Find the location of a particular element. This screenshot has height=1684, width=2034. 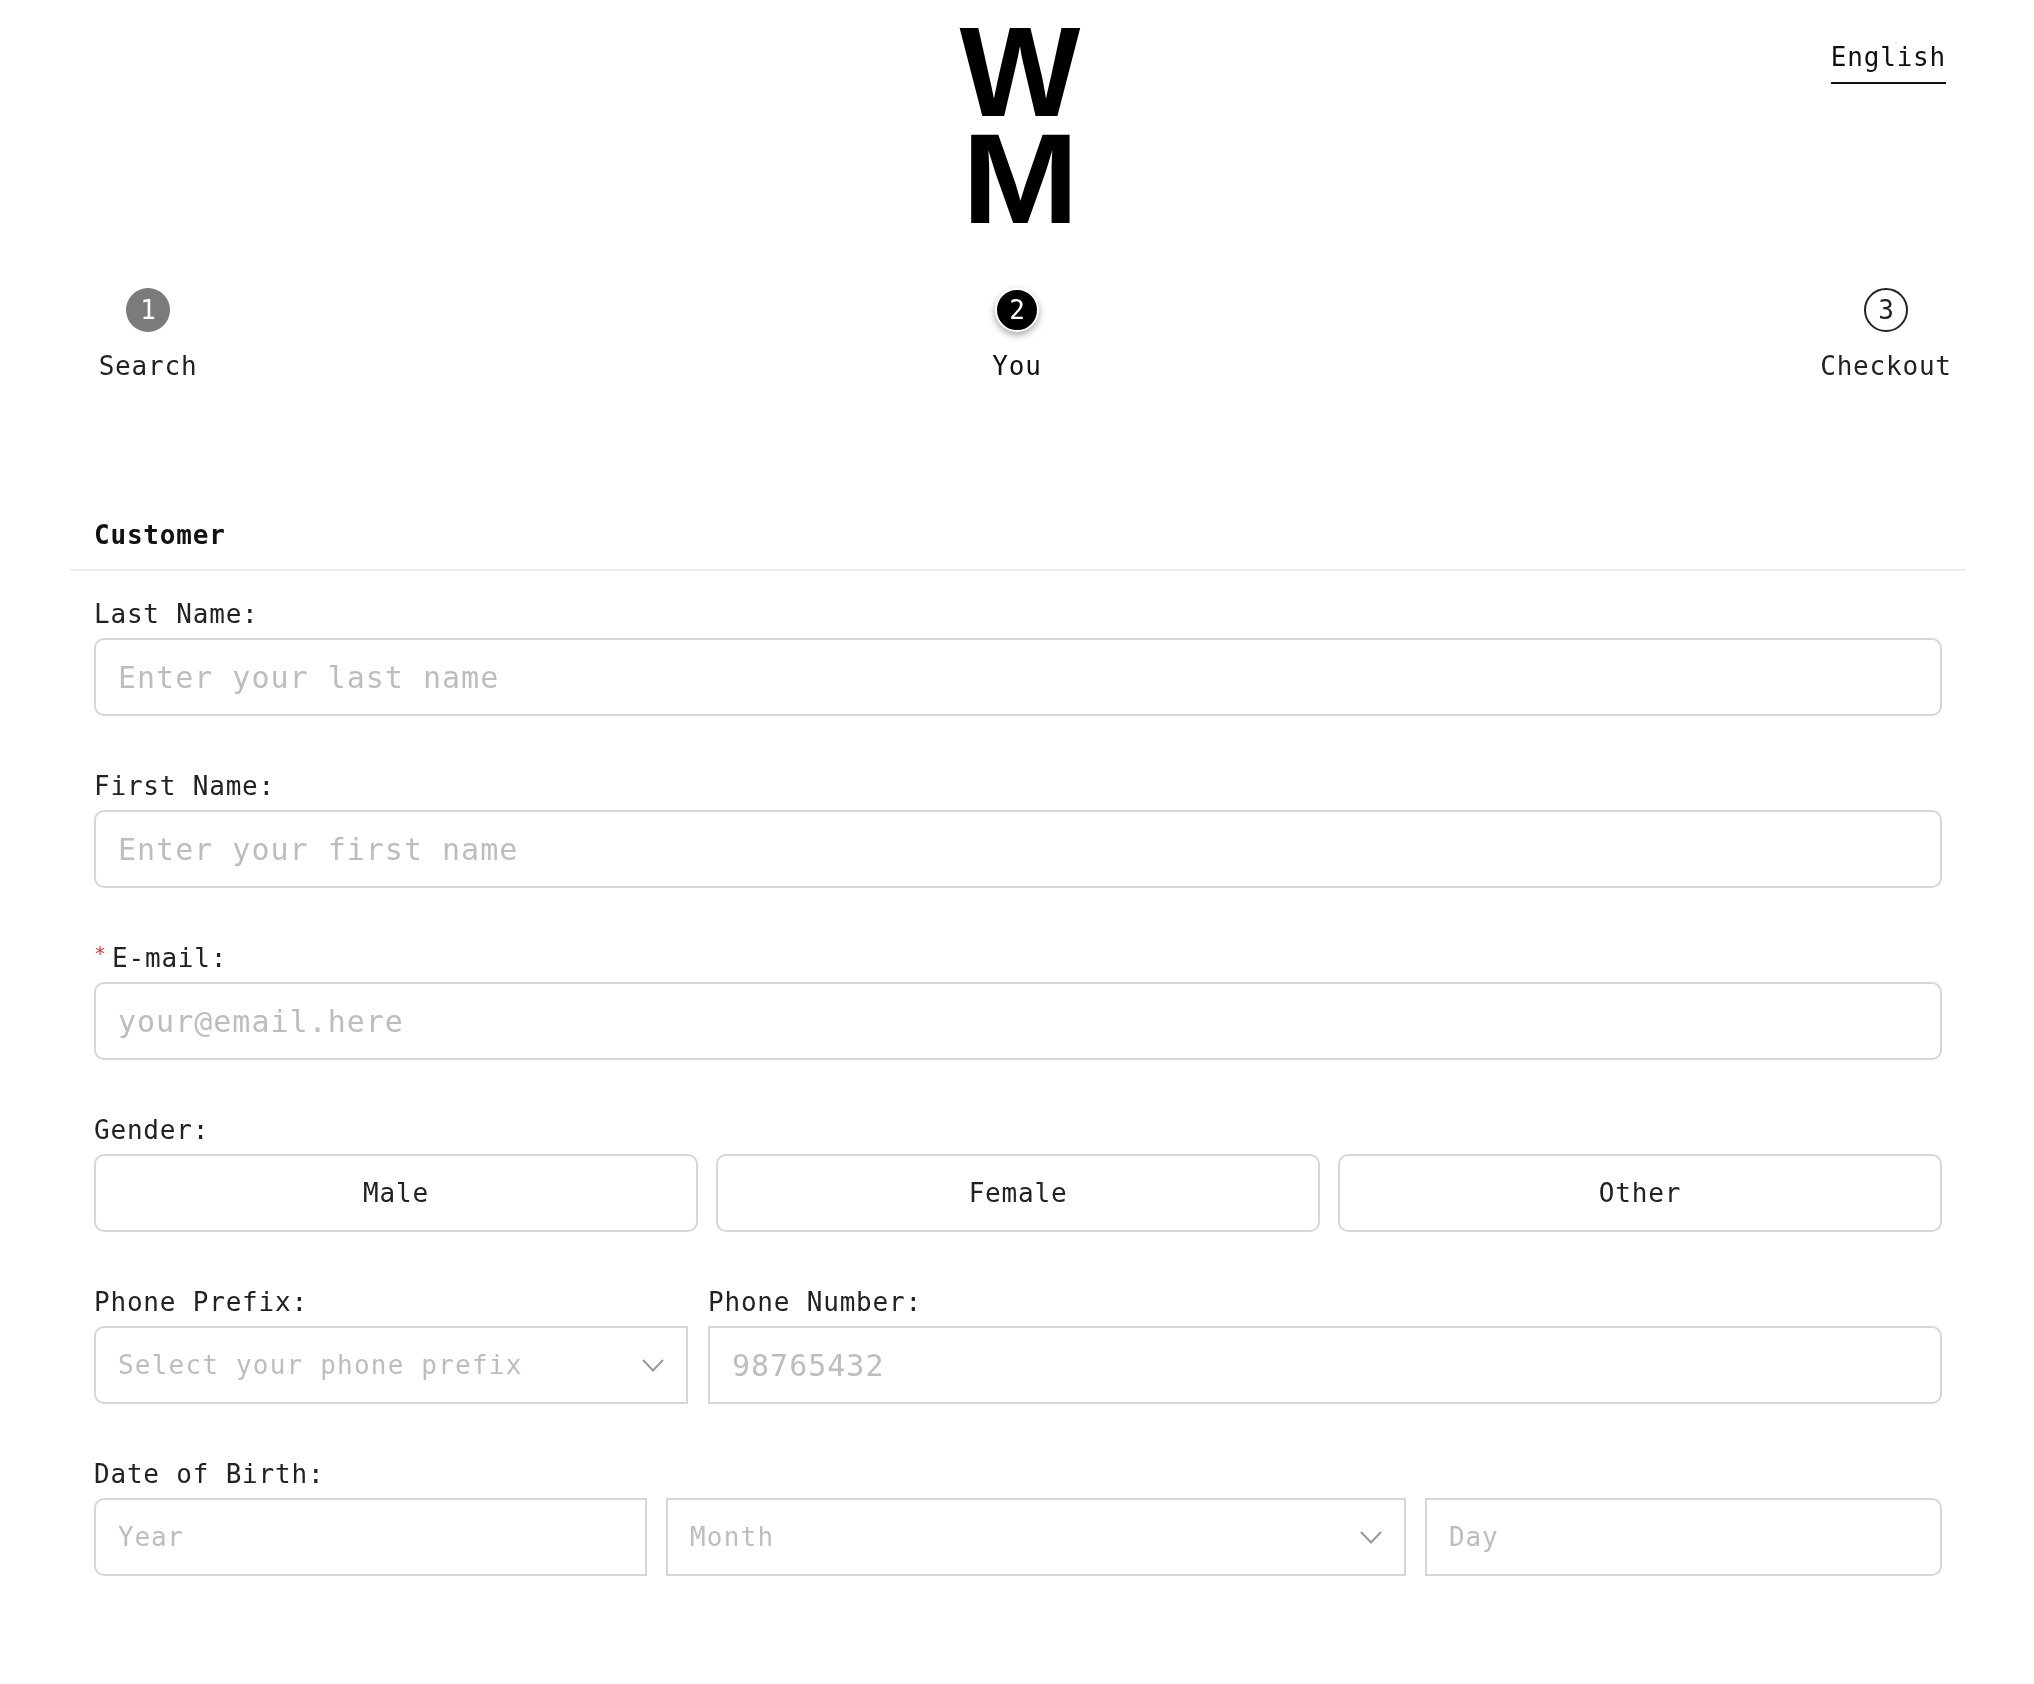

field-label: Phone Number: is located at coordinates (815, 1302).